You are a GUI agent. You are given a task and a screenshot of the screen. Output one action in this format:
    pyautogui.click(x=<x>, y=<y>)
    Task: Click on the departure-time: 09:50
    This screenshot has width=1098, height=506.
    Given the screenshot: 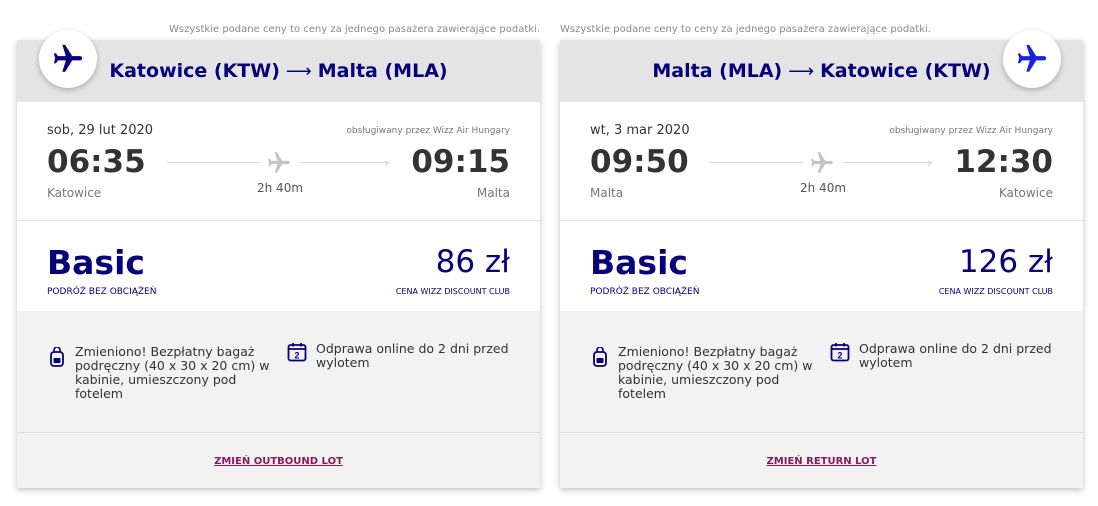 What is the action you would take?
    pyautogui.click(x=639, y=162)
    